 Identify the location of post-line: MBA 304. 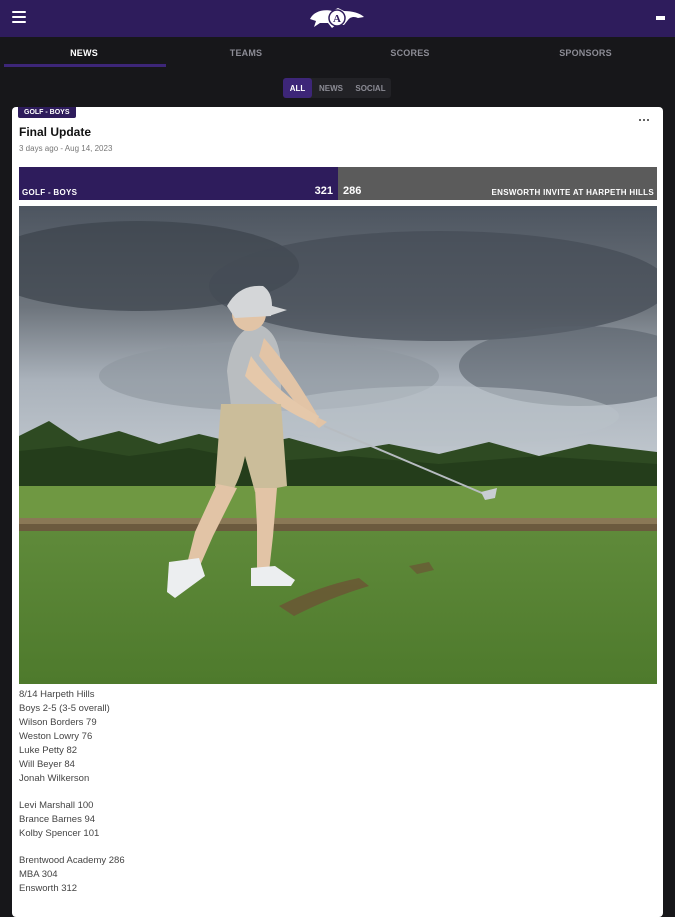
(38, 874).